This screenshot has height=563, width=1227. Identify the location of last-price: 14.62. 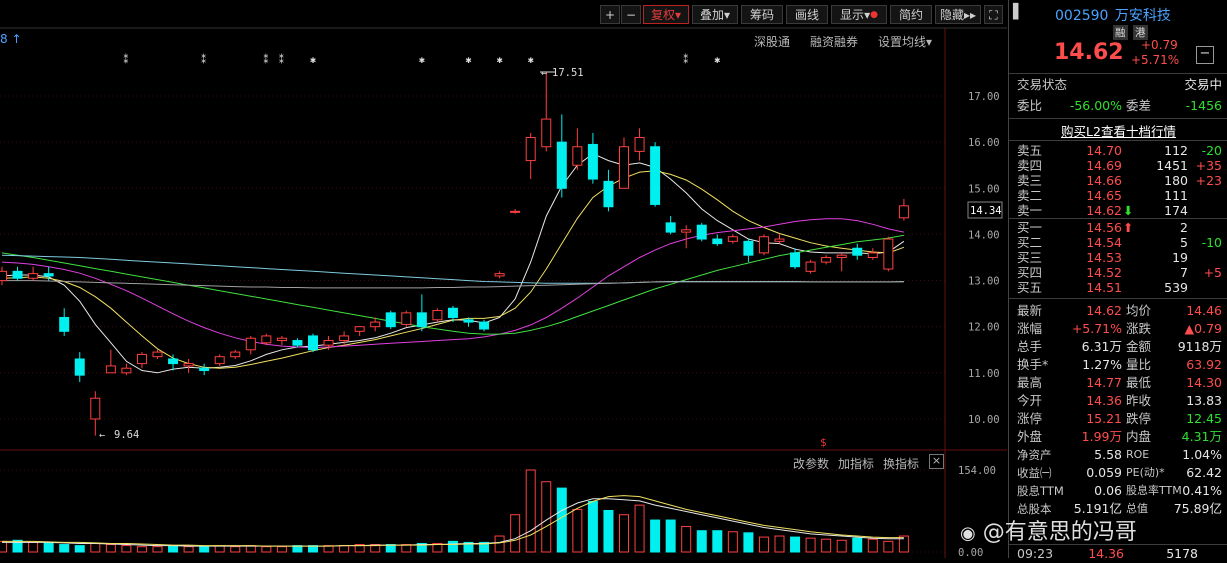
(1089, 52).